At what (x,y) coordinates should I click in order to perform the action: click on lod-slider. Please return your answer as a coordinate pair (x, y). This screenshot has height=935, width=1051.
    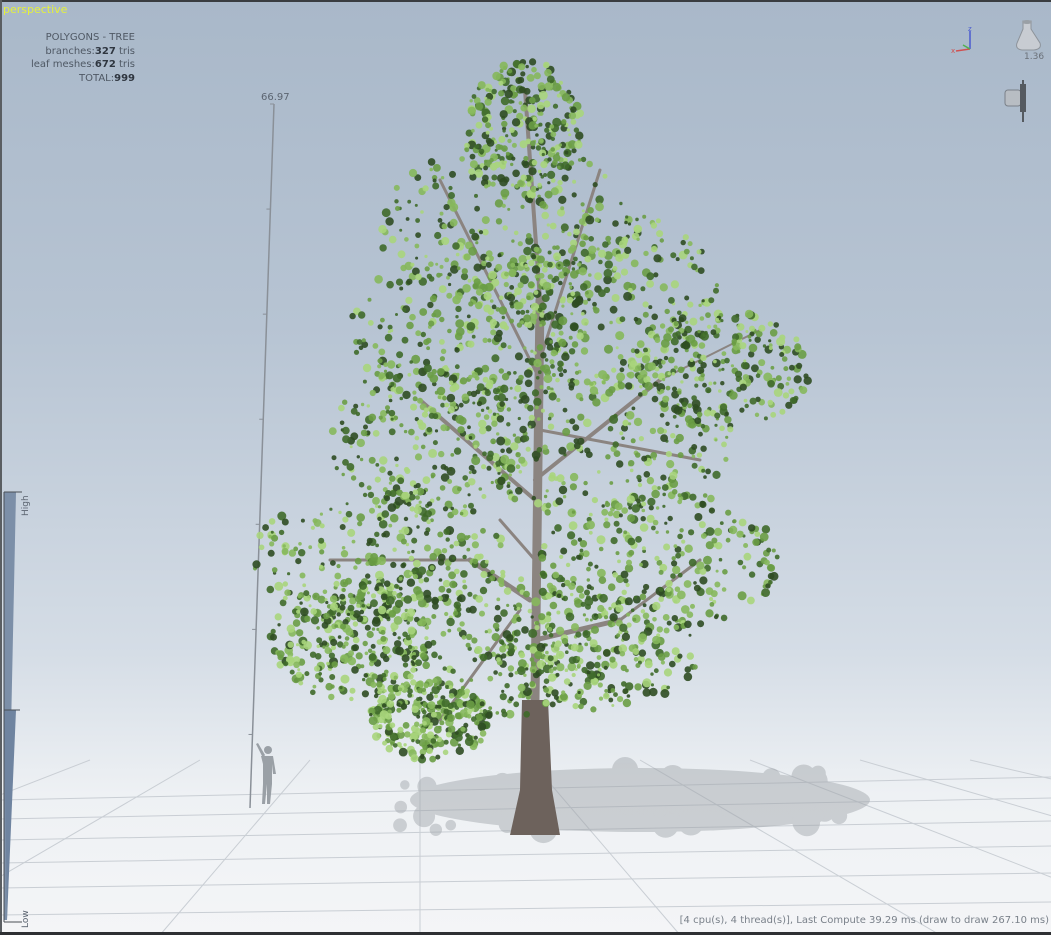
    Looking at the image, I should click on (15, 710).